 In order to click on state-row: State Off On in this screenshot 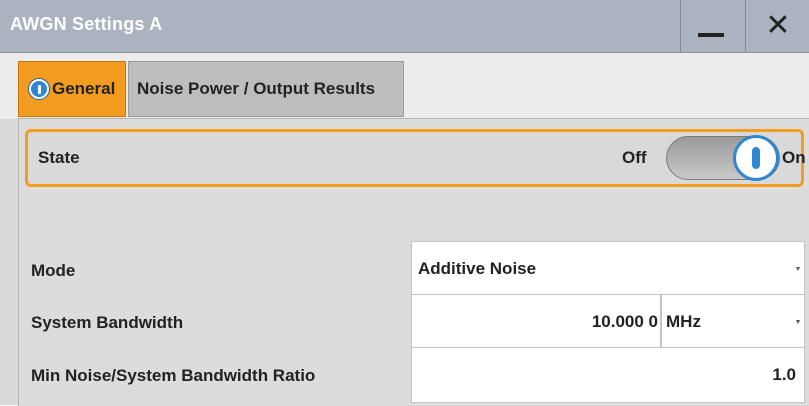, I will do `click(415, 158)`.